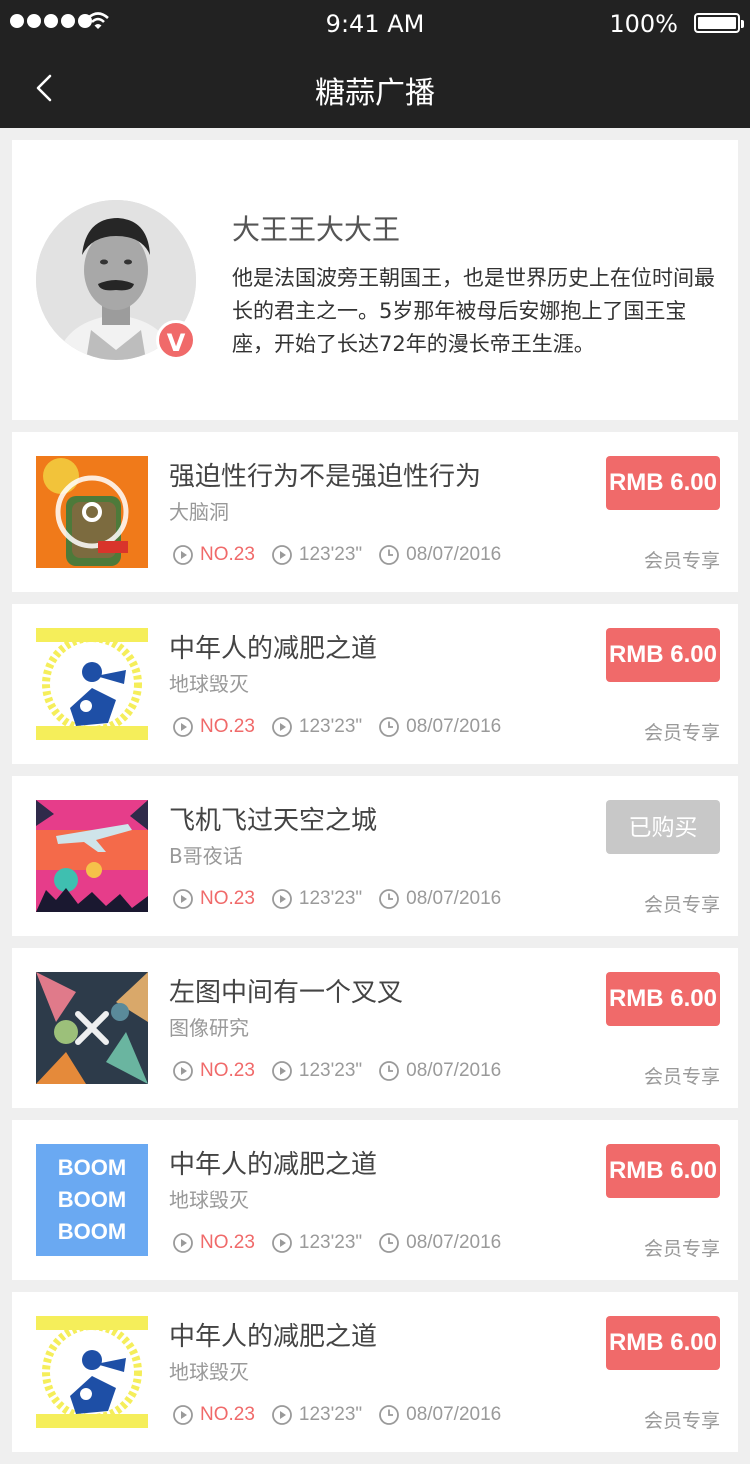  What do you see at coordinates (325, 477) in the screenshot?
I see `episode-title: 强迫性行为不是强迫性行为` at bounding box center [325, 477].